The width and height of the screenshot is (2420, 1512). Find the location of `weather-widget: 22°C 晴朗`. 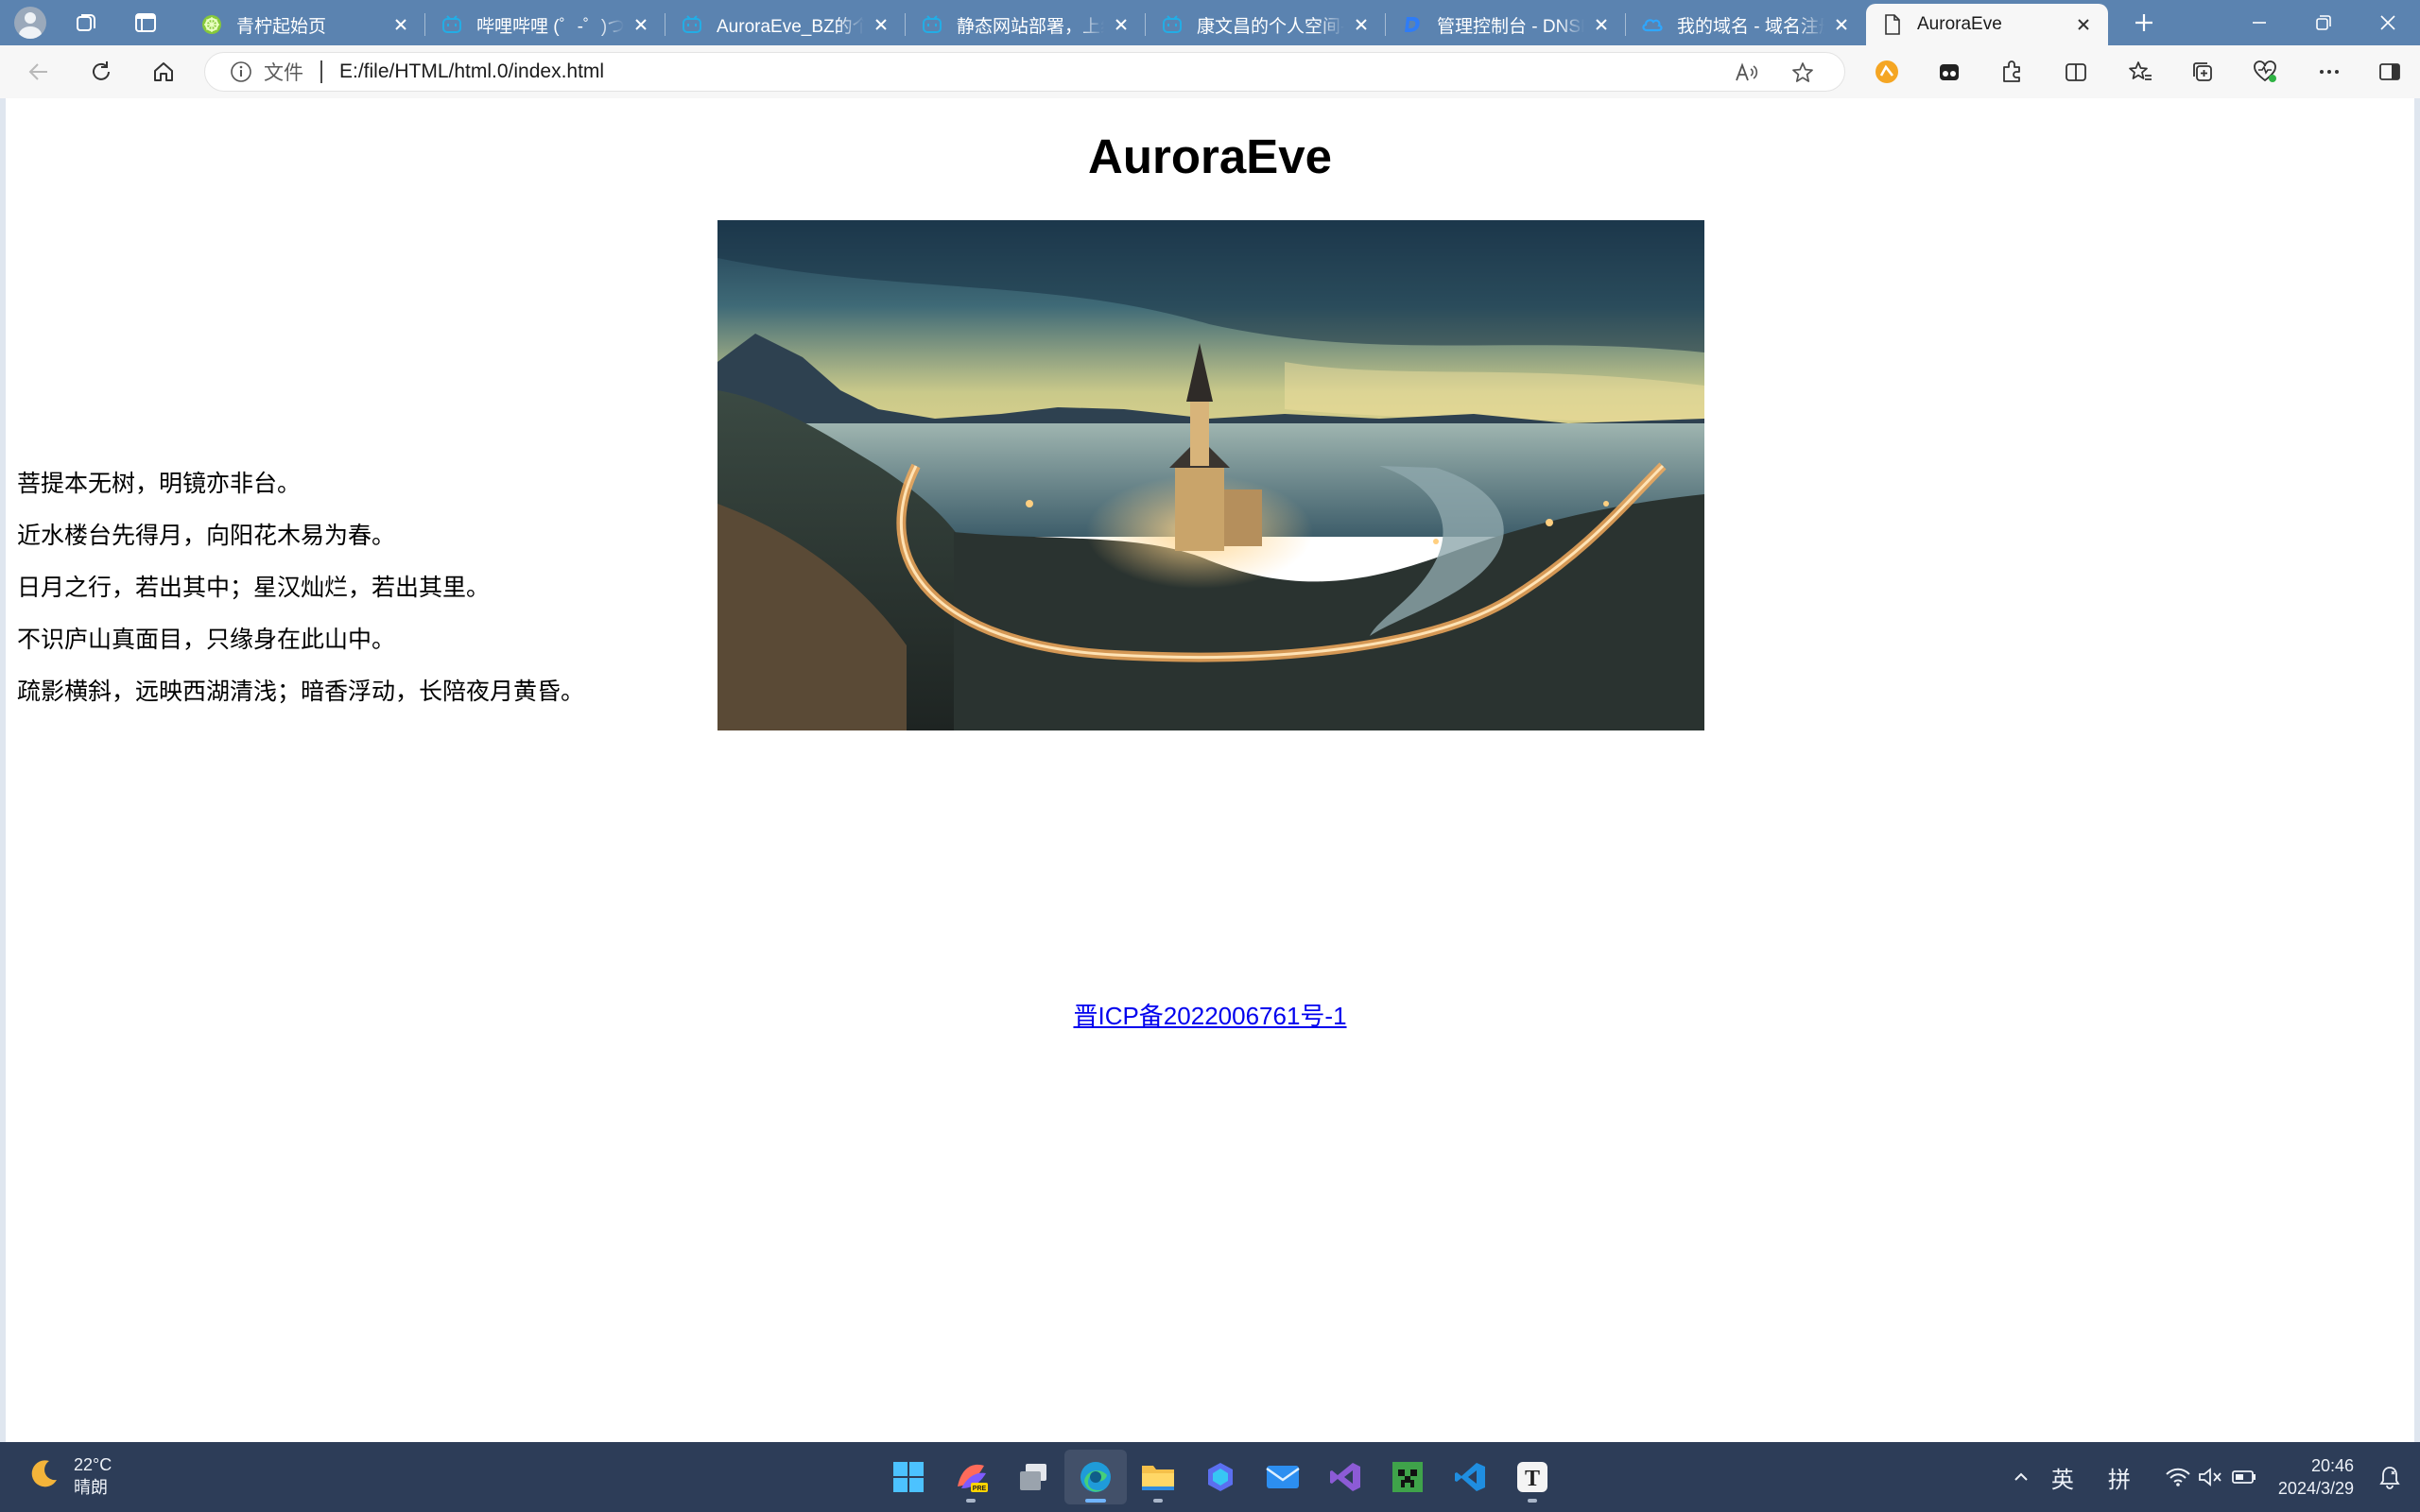

weather-widget: 22°C 晴朗 is located at coordinates (69, 1476).